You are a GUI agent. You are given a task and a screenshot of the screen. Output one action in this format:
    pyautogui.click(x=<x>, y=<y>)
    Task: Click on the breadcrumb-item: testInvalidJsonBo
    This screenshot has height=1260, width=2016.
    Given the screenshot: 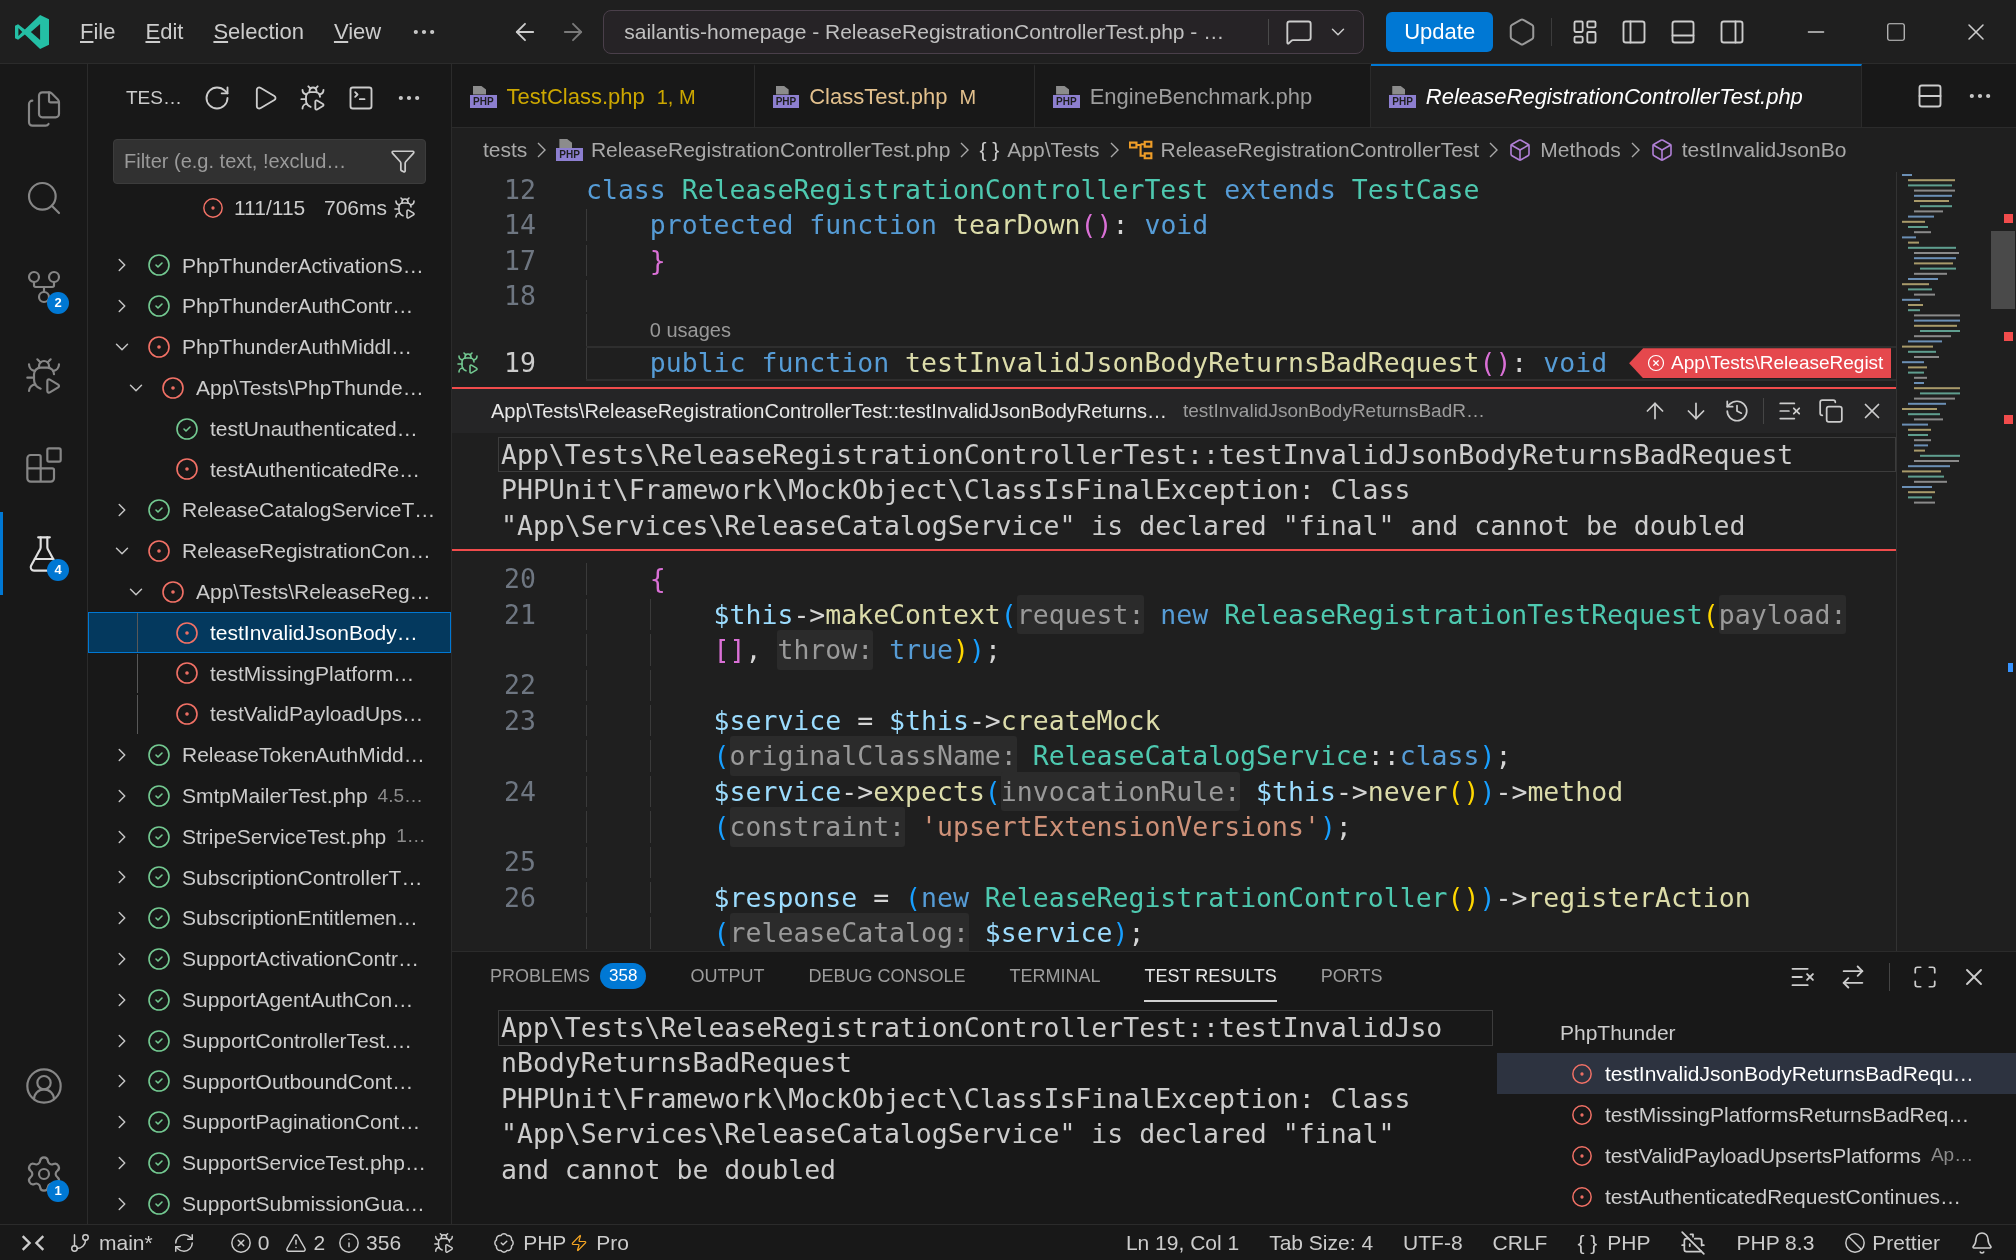 What is the action you would take?
    pyautogui.click(x=1764, y=150)
    